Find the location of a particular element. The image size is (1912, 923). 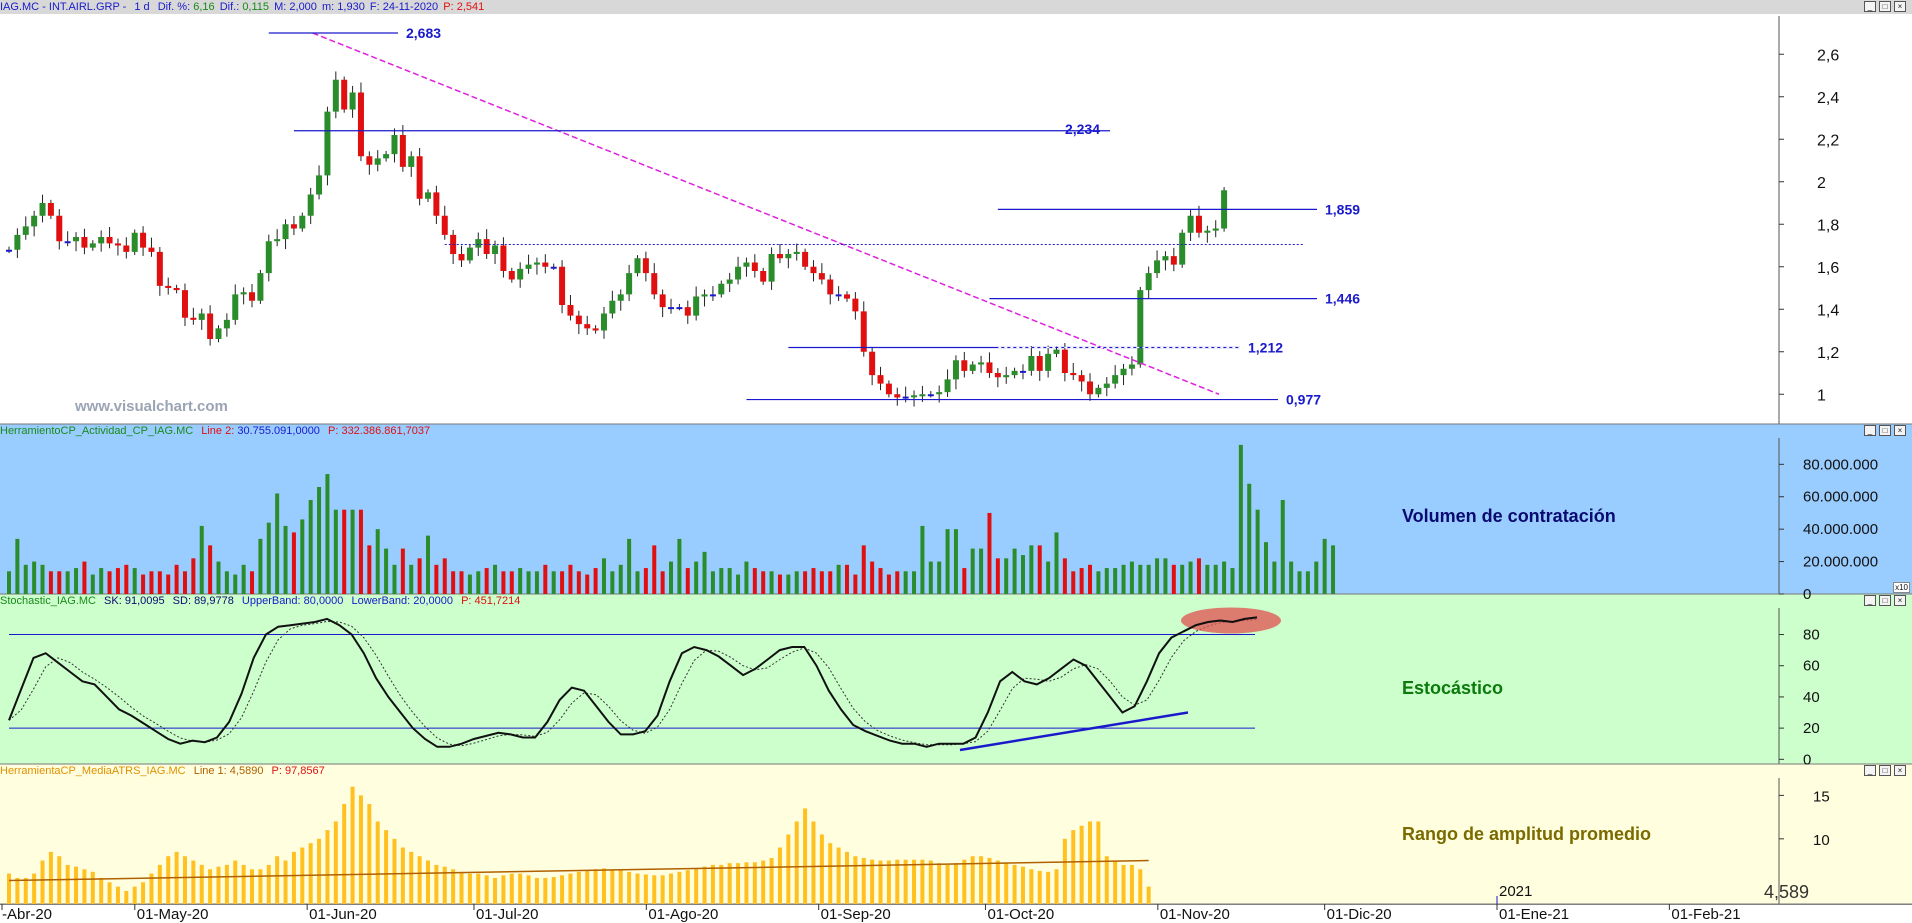

date-tick-label: -Abr-20 is located at coordinates (27, 914).